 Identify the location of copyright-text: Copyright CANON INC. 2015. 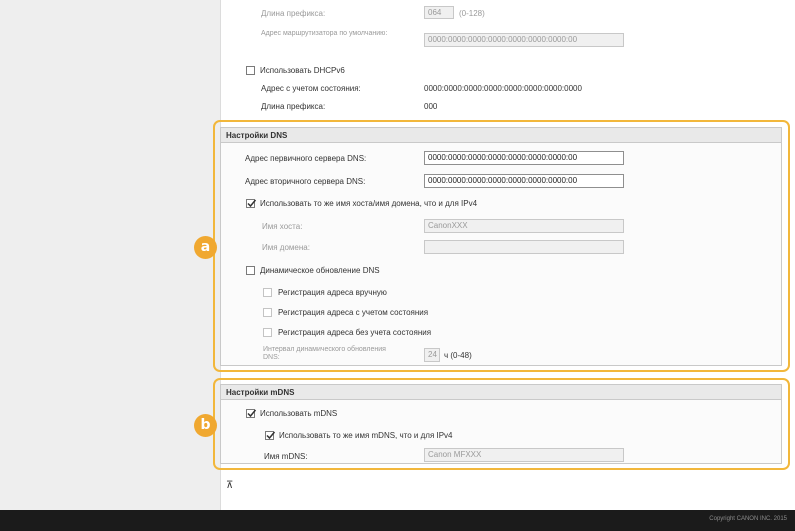
(748, 519).